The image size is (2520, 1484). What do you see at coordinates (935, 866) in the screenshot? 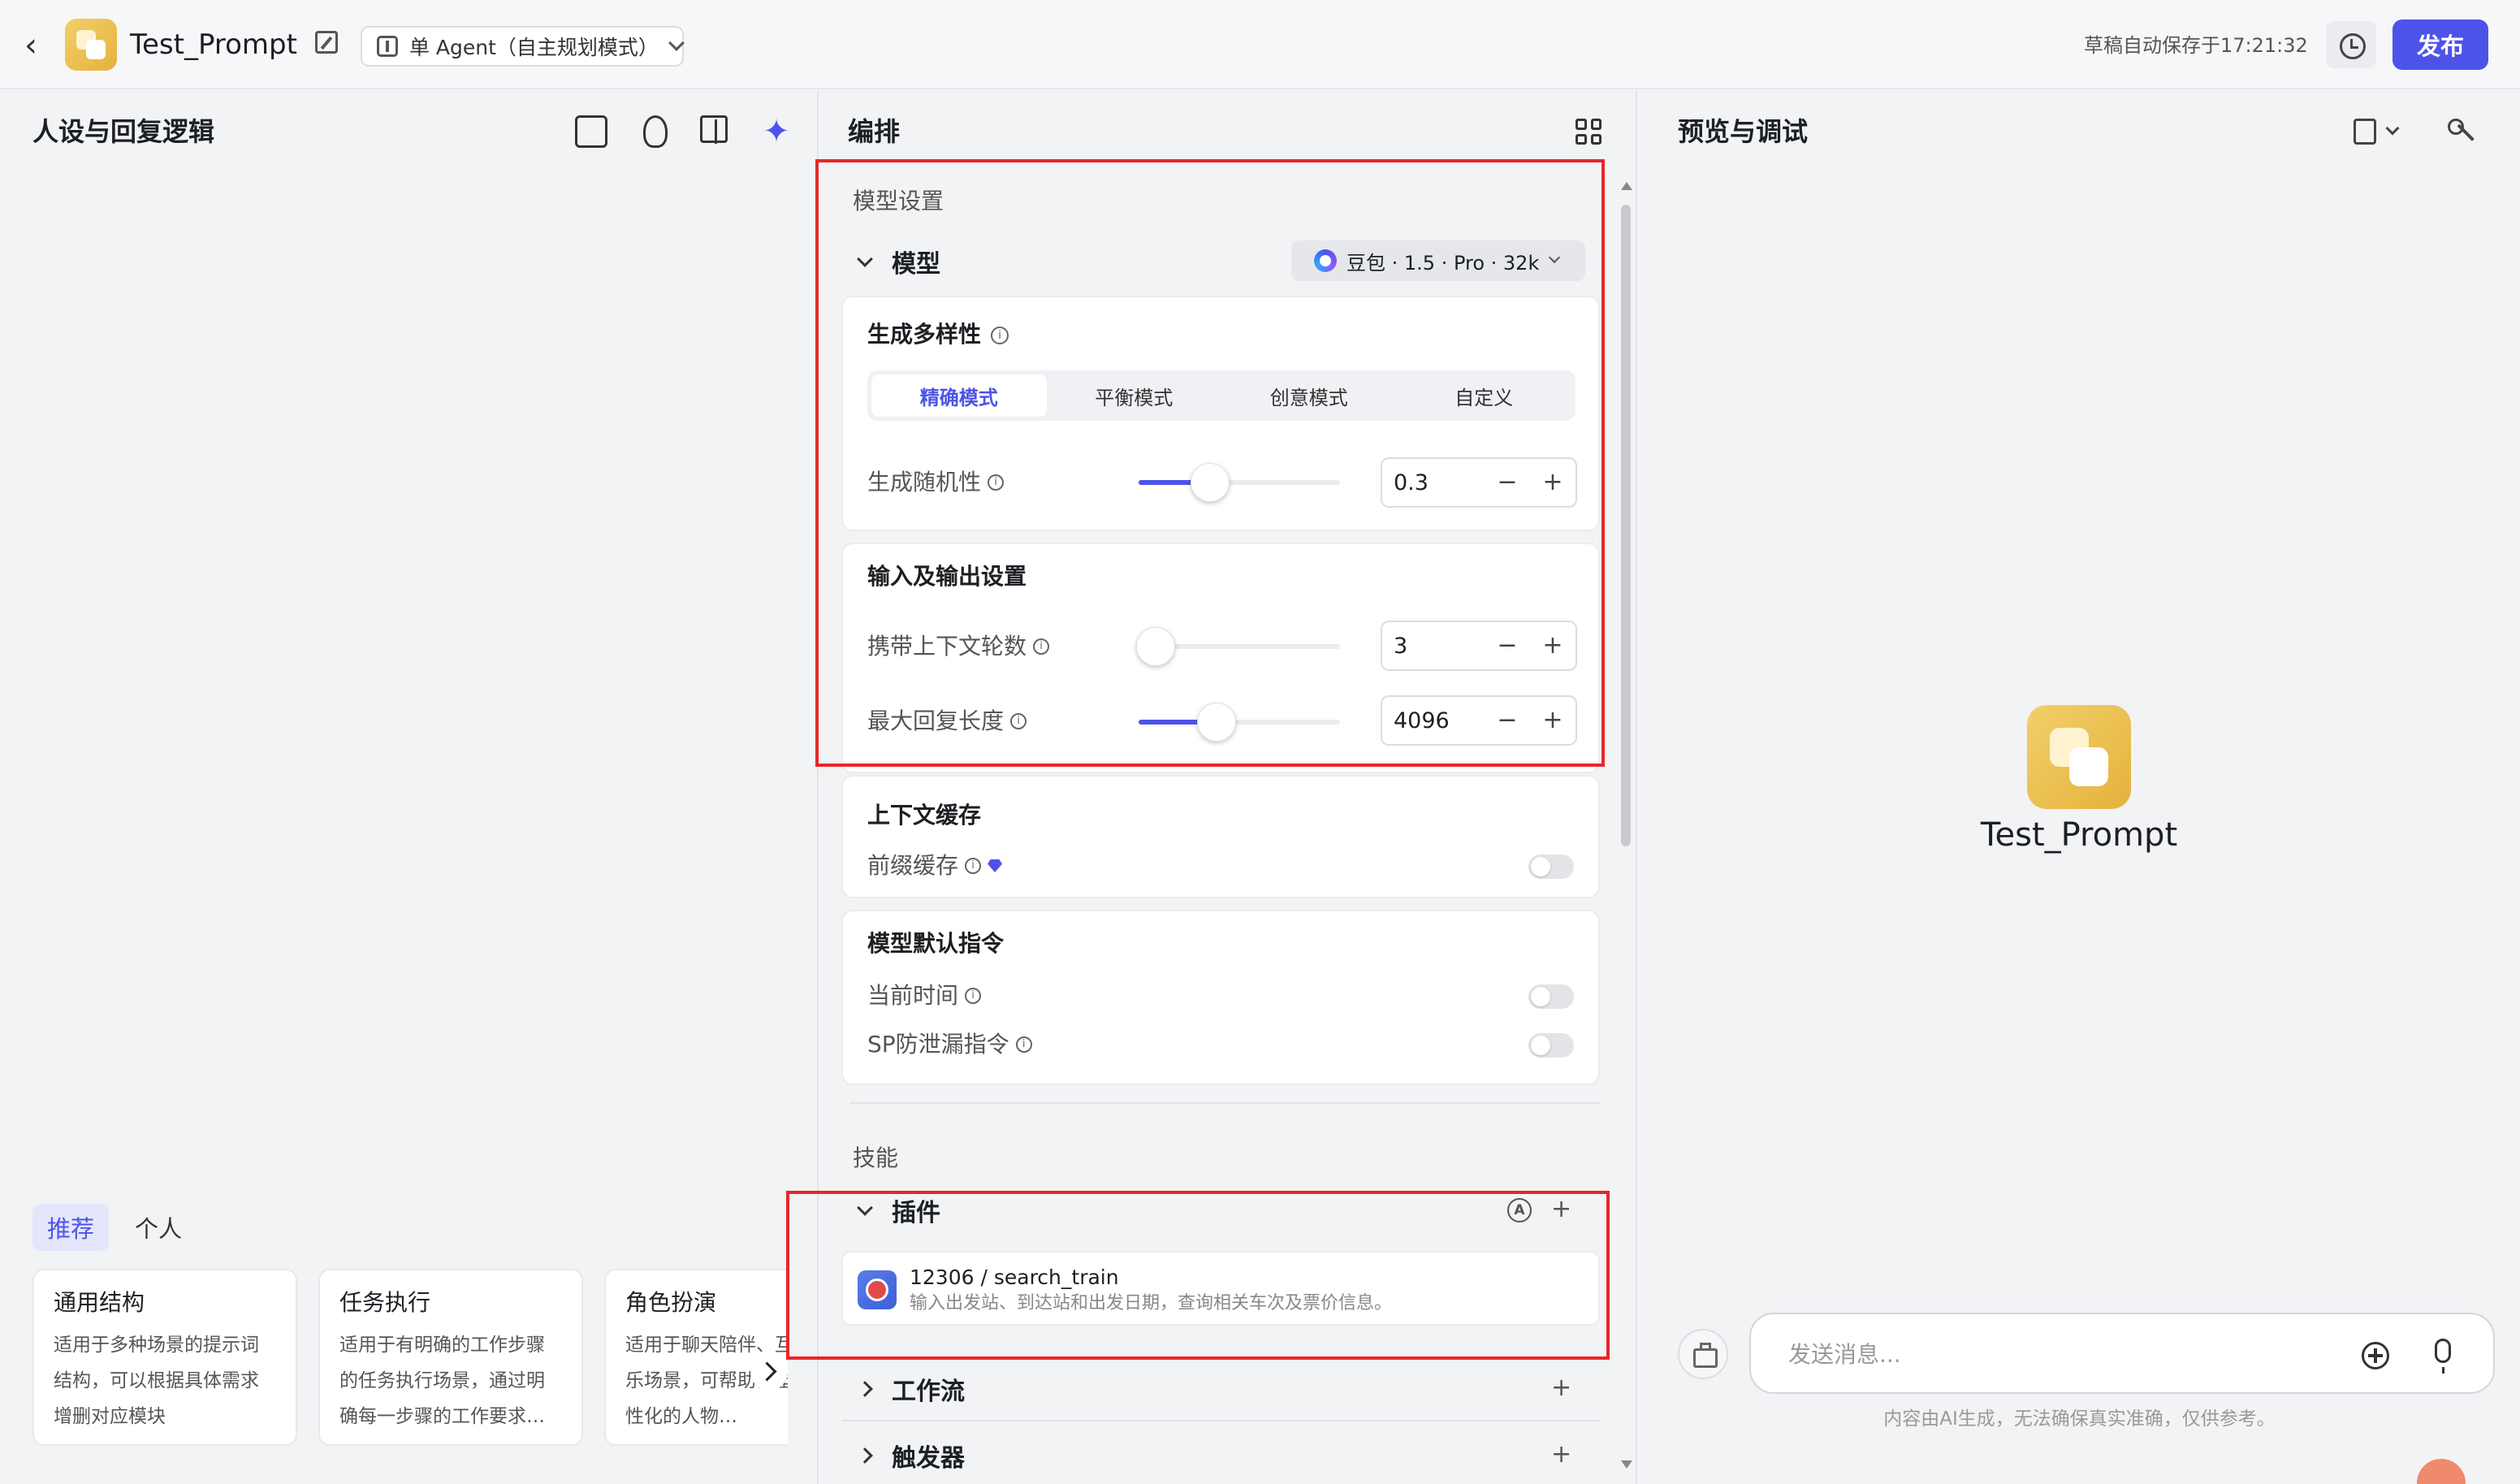
I see `prefix-cache-label: 前缀缓存 i` at bounding box center [935, 866].